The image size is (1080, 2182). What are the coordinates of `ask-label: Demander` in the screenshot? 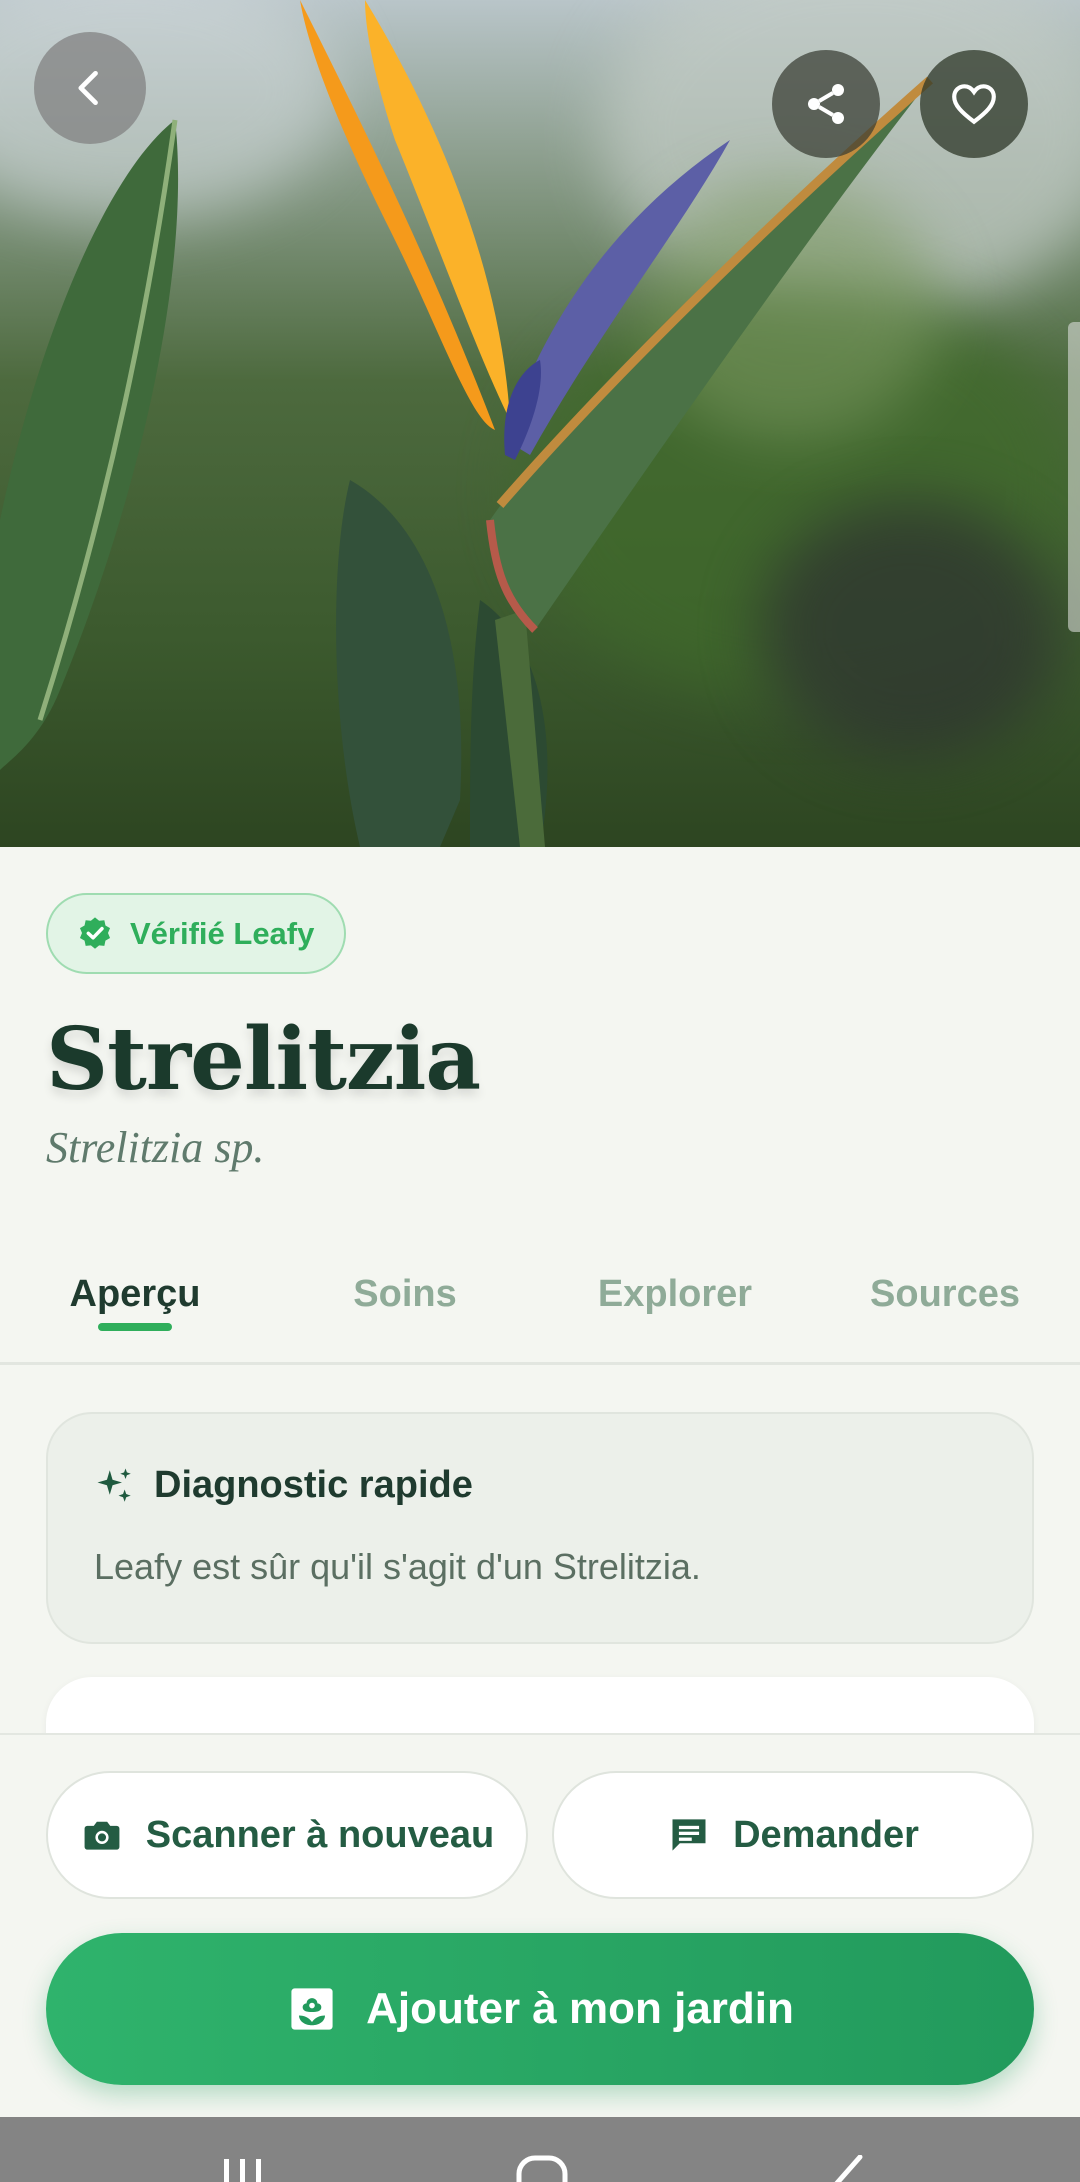 It's located at (826, 1834).